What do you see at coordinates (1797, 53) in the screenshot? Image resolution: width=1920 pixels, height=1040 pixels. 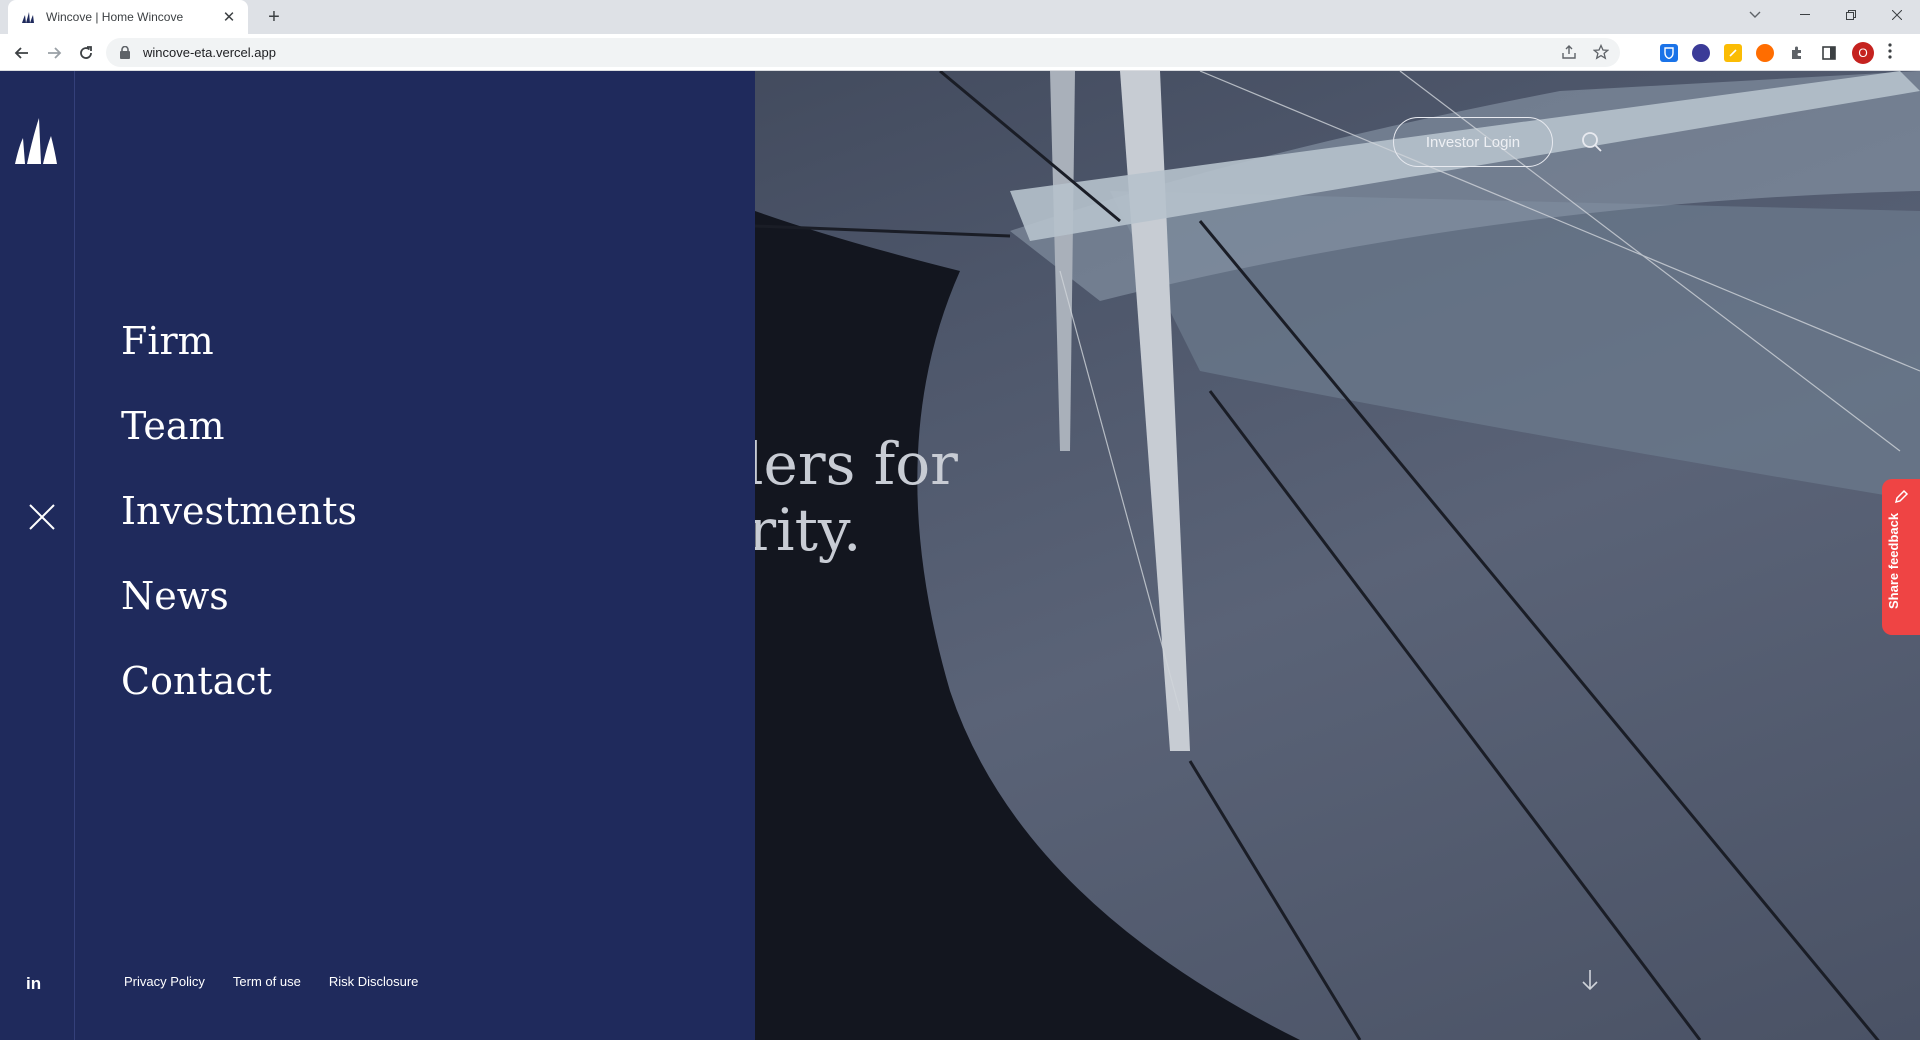 I see `puzzle-extensions-icon` at bounding box center [1797, 53].